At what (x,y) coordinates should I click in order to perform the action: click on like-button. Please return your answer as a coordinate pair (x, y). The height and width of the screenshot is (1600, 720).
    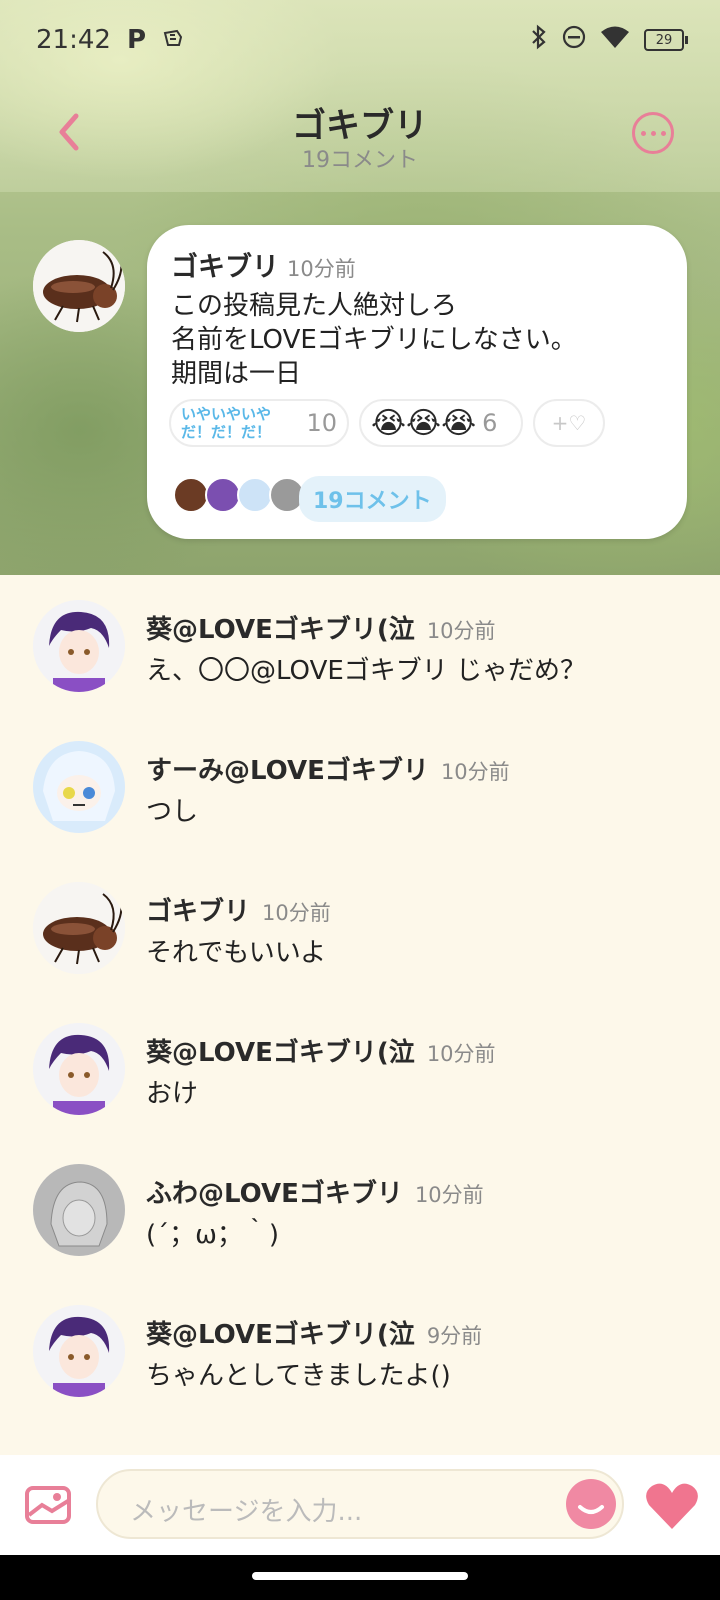
    Looking at the image, I should click on (672, 1506).